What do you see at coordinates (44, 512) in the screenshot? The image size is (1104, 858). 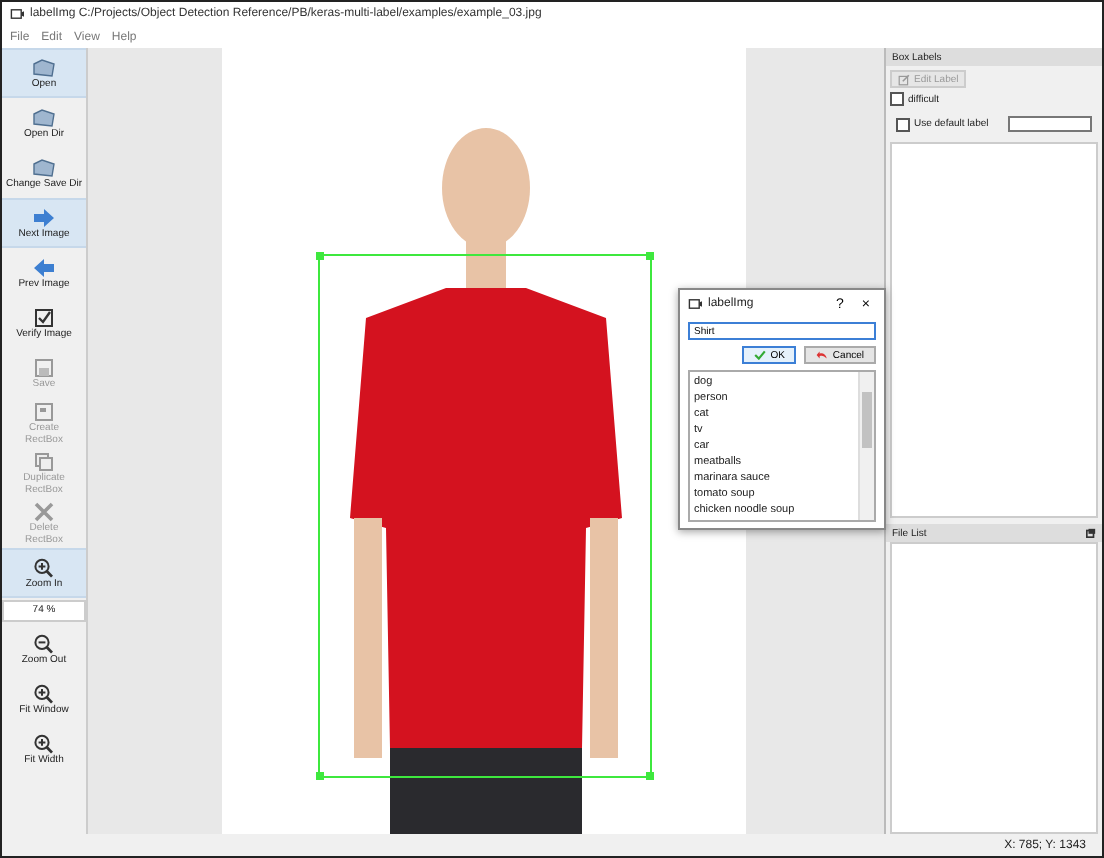 I see `delete-icon` at bounding box center [44, 512].